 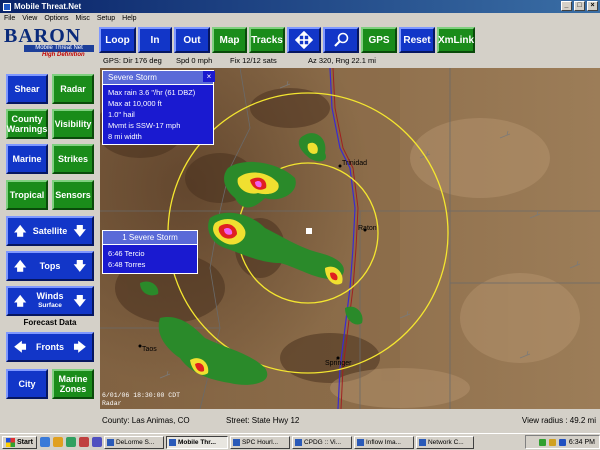 What do you see at coordinates (44, 442) in the screenshot?
I see `quicklaunch-ie-icon` at bounding box center [44, 442].